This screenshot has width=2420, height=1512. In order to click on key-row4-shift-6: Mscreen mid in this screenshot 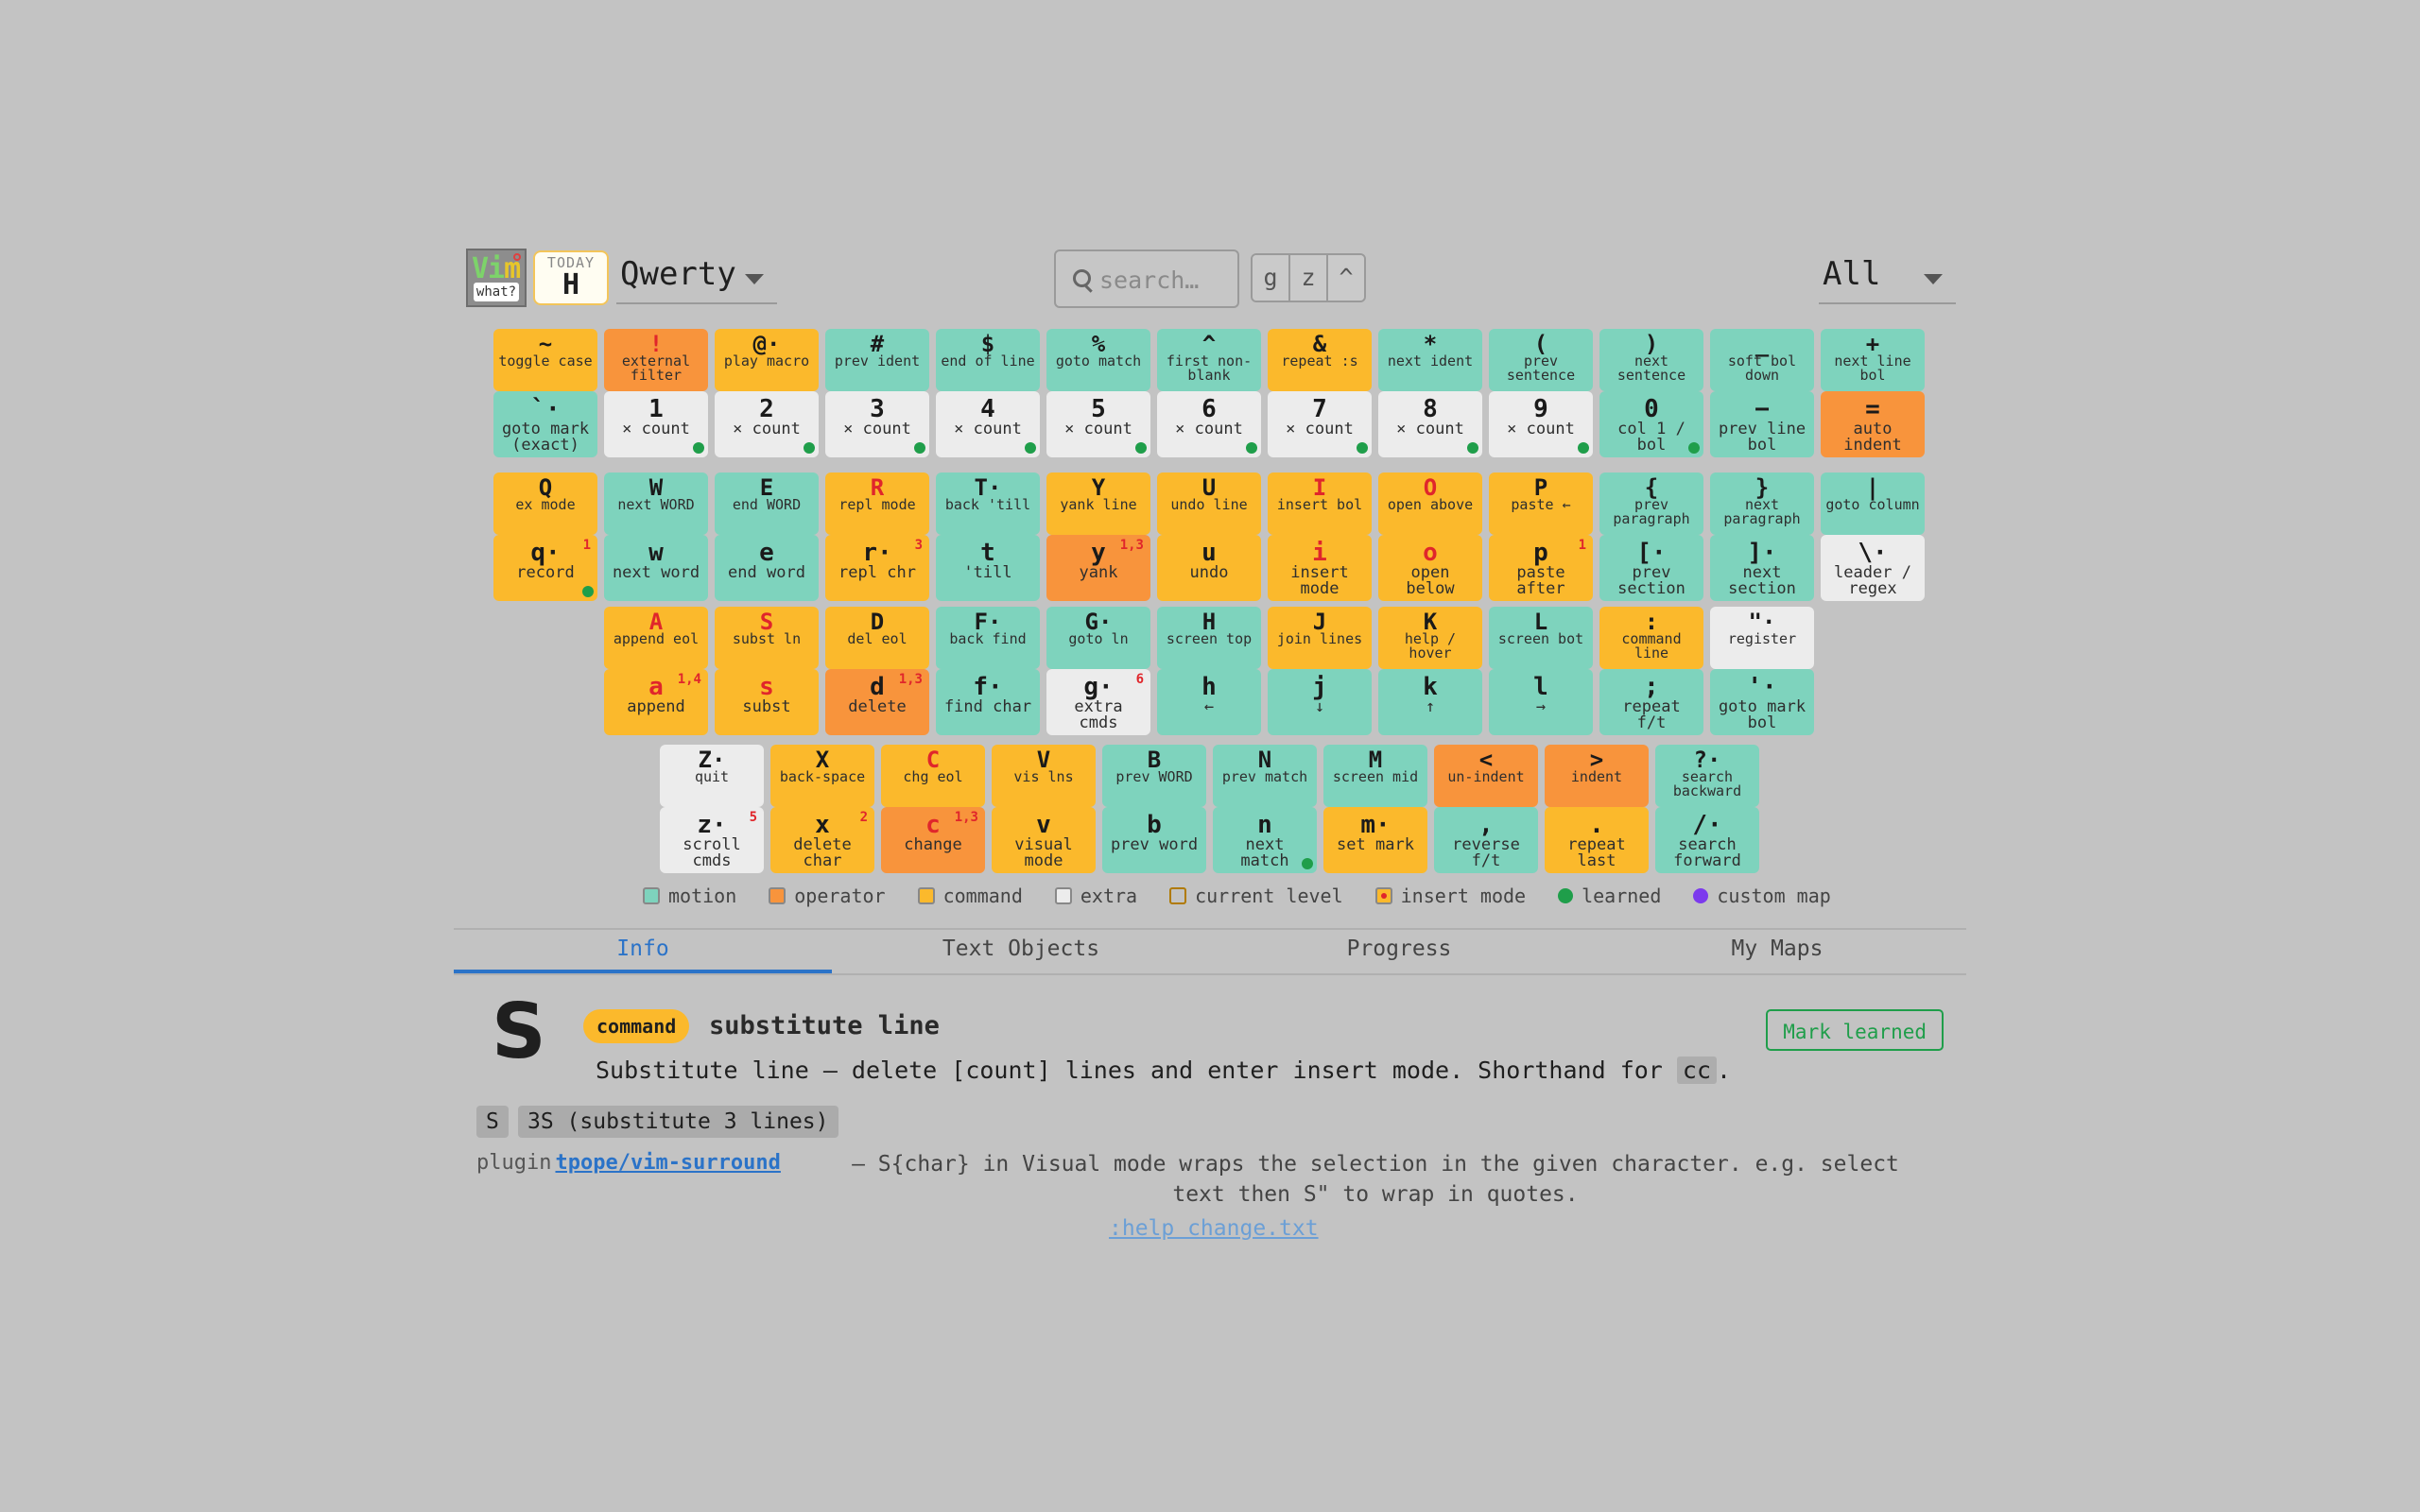, I will do `click(1375, 776)`.